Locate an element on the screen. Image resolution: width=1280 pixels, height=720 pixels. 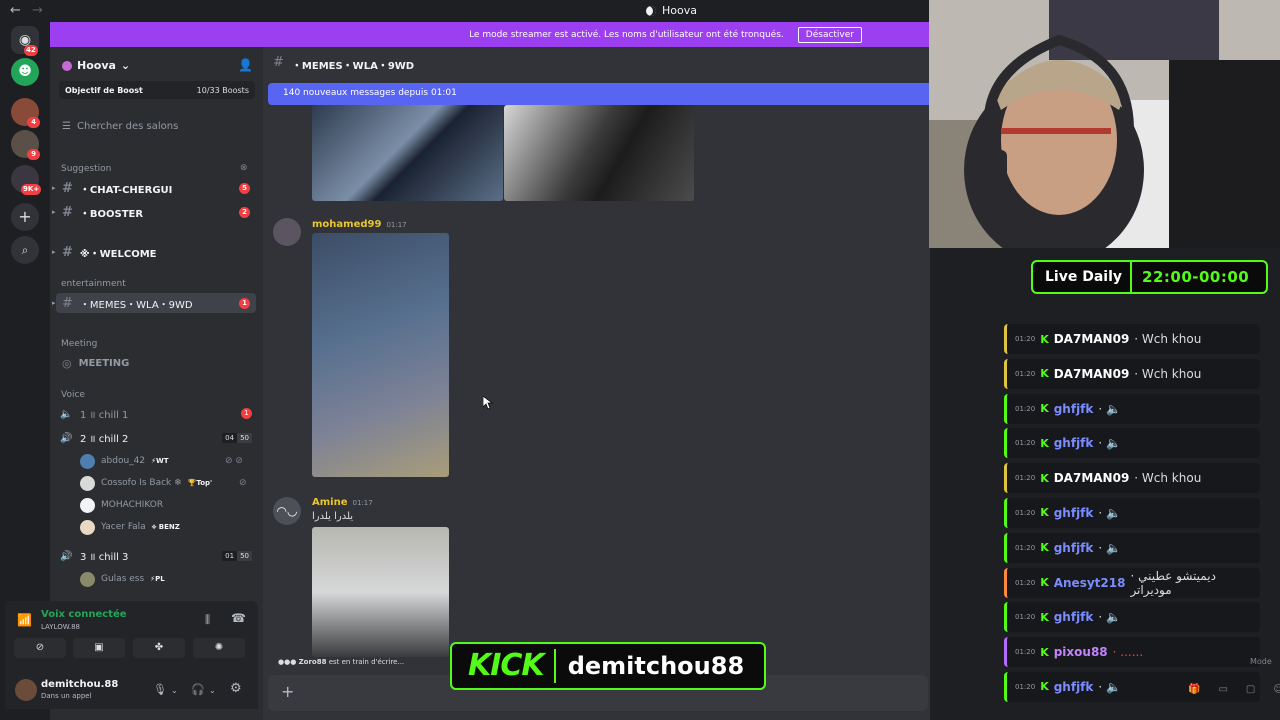
voice-user: MOHACHIKOR is located at coordinates (121, 505).